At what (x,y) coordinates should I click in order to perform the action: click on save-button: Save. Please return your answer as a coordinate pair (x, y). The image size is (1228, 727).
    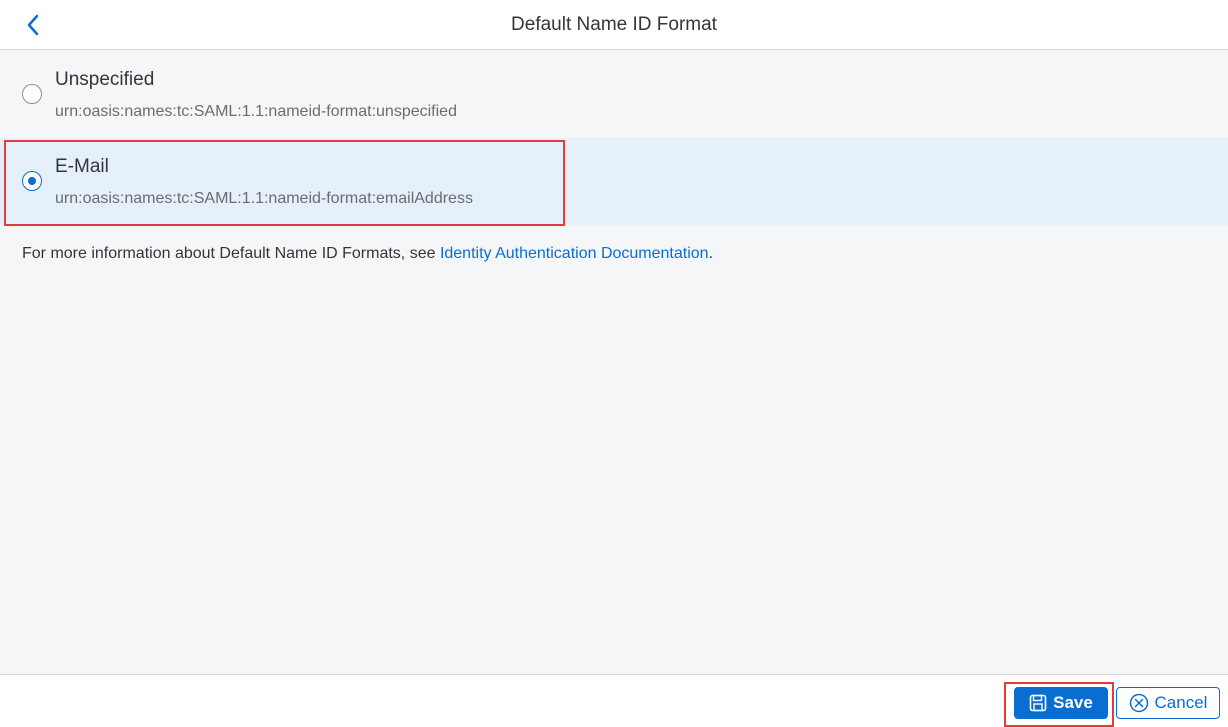
    Looking at the image, I should click on (1061, 703).